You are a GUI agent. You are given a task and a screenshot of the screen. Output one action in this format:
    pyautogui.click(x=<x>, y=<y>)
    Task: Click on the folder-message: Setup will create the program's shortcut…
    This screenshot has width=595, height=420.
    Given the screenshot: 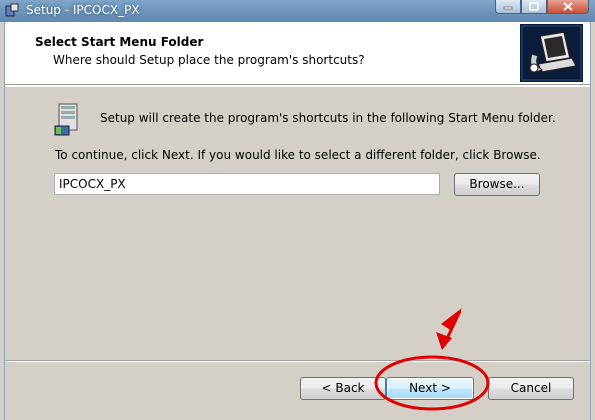 What is the action you would take?
    pyautogui.click(x=328, y=118)
    